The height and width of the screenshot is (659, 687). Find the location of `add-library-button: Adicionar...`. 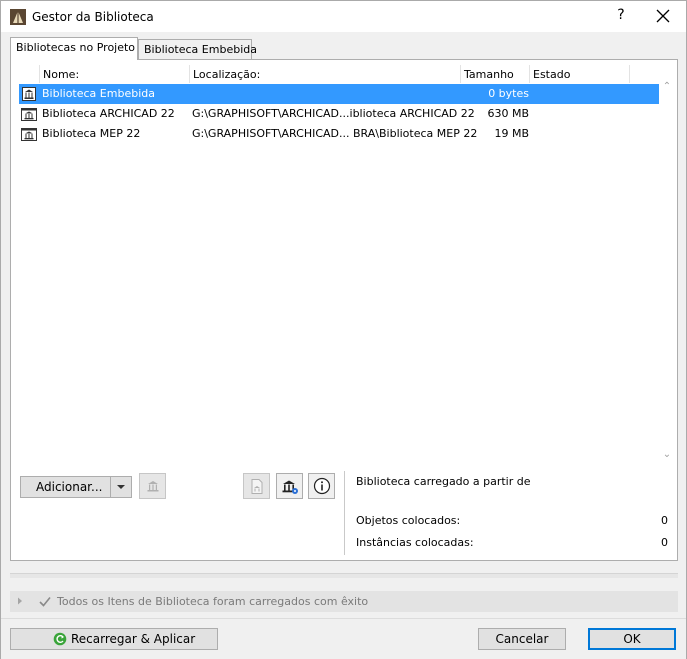

add-library-button: Adicionar... is located at coordinates (76, 487).